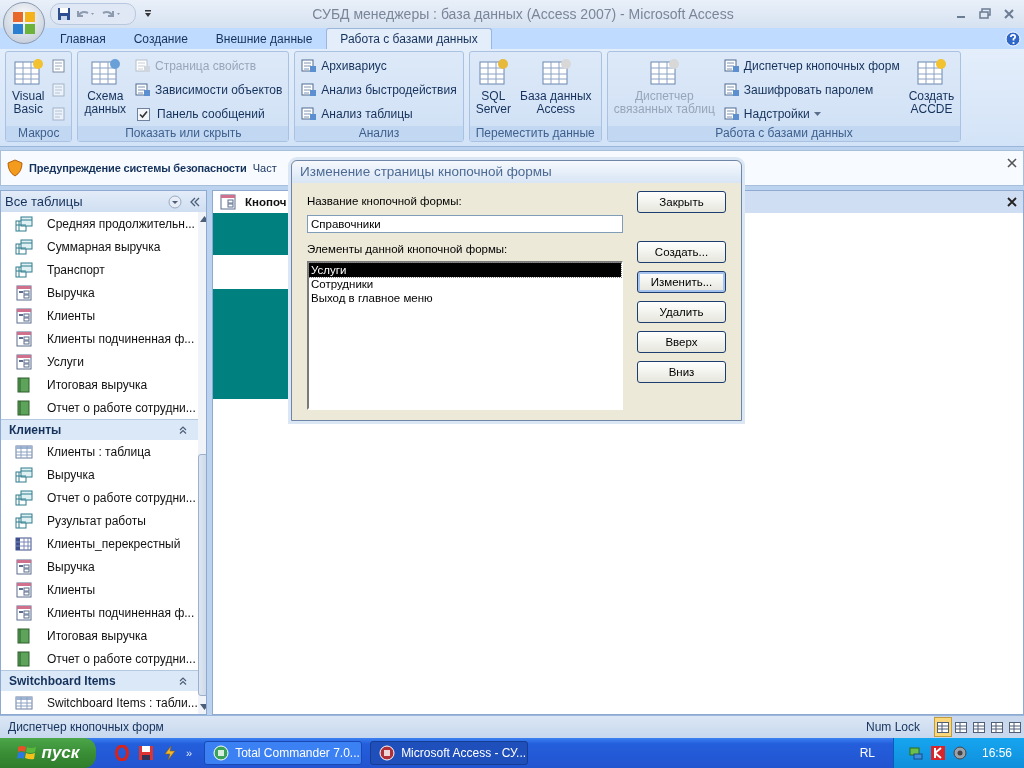  What do you see at coordinates (465, 270) in the screenshot?
I see `list-item: Услуги` at bounding box center [465, 270].